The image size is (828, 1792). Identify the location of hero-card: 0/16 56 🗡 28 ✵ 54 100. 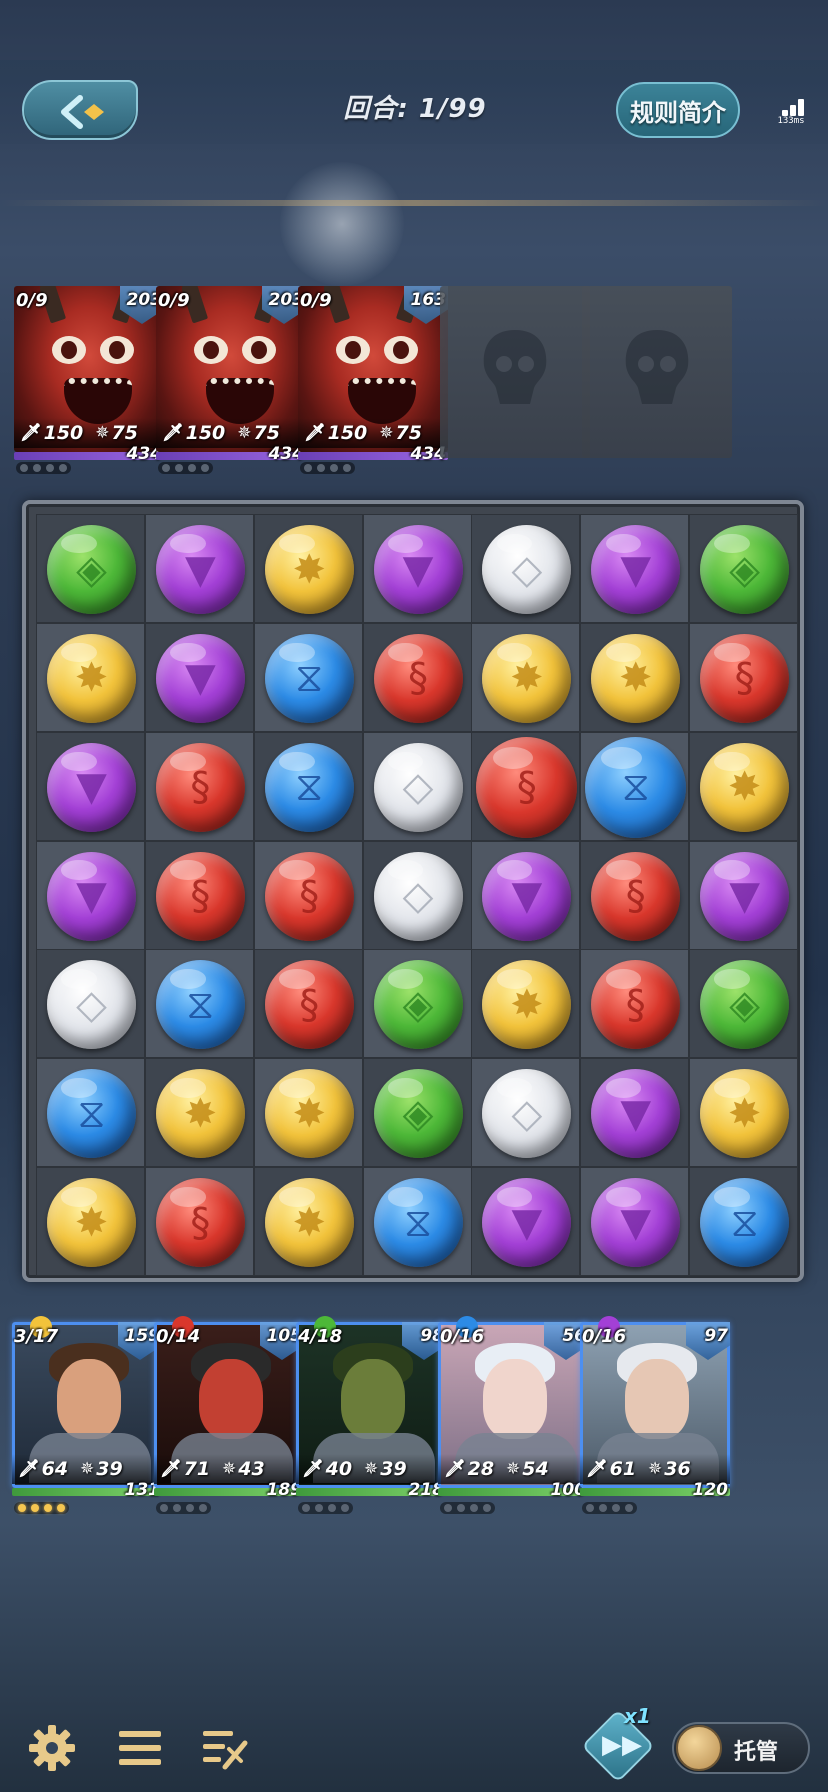
(513, 1415).